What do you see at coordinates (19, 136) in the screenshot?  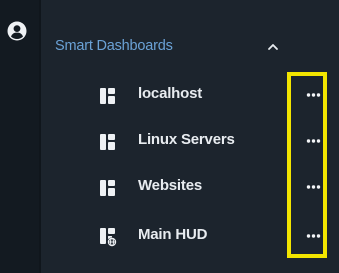 I see `icon-rail` at bounding box center [19, 136].